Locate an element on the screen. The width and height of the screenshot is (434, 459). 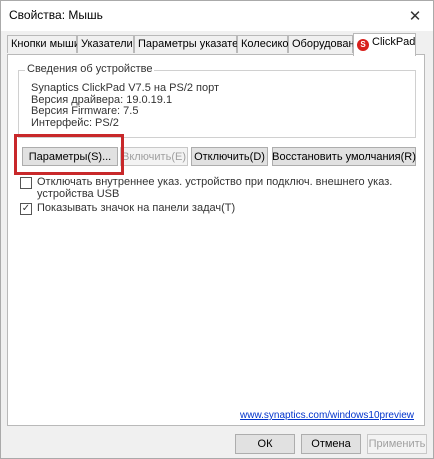
restore-defaults-button: Восстановить умолчания(R) is located at coordinates (344, 156).